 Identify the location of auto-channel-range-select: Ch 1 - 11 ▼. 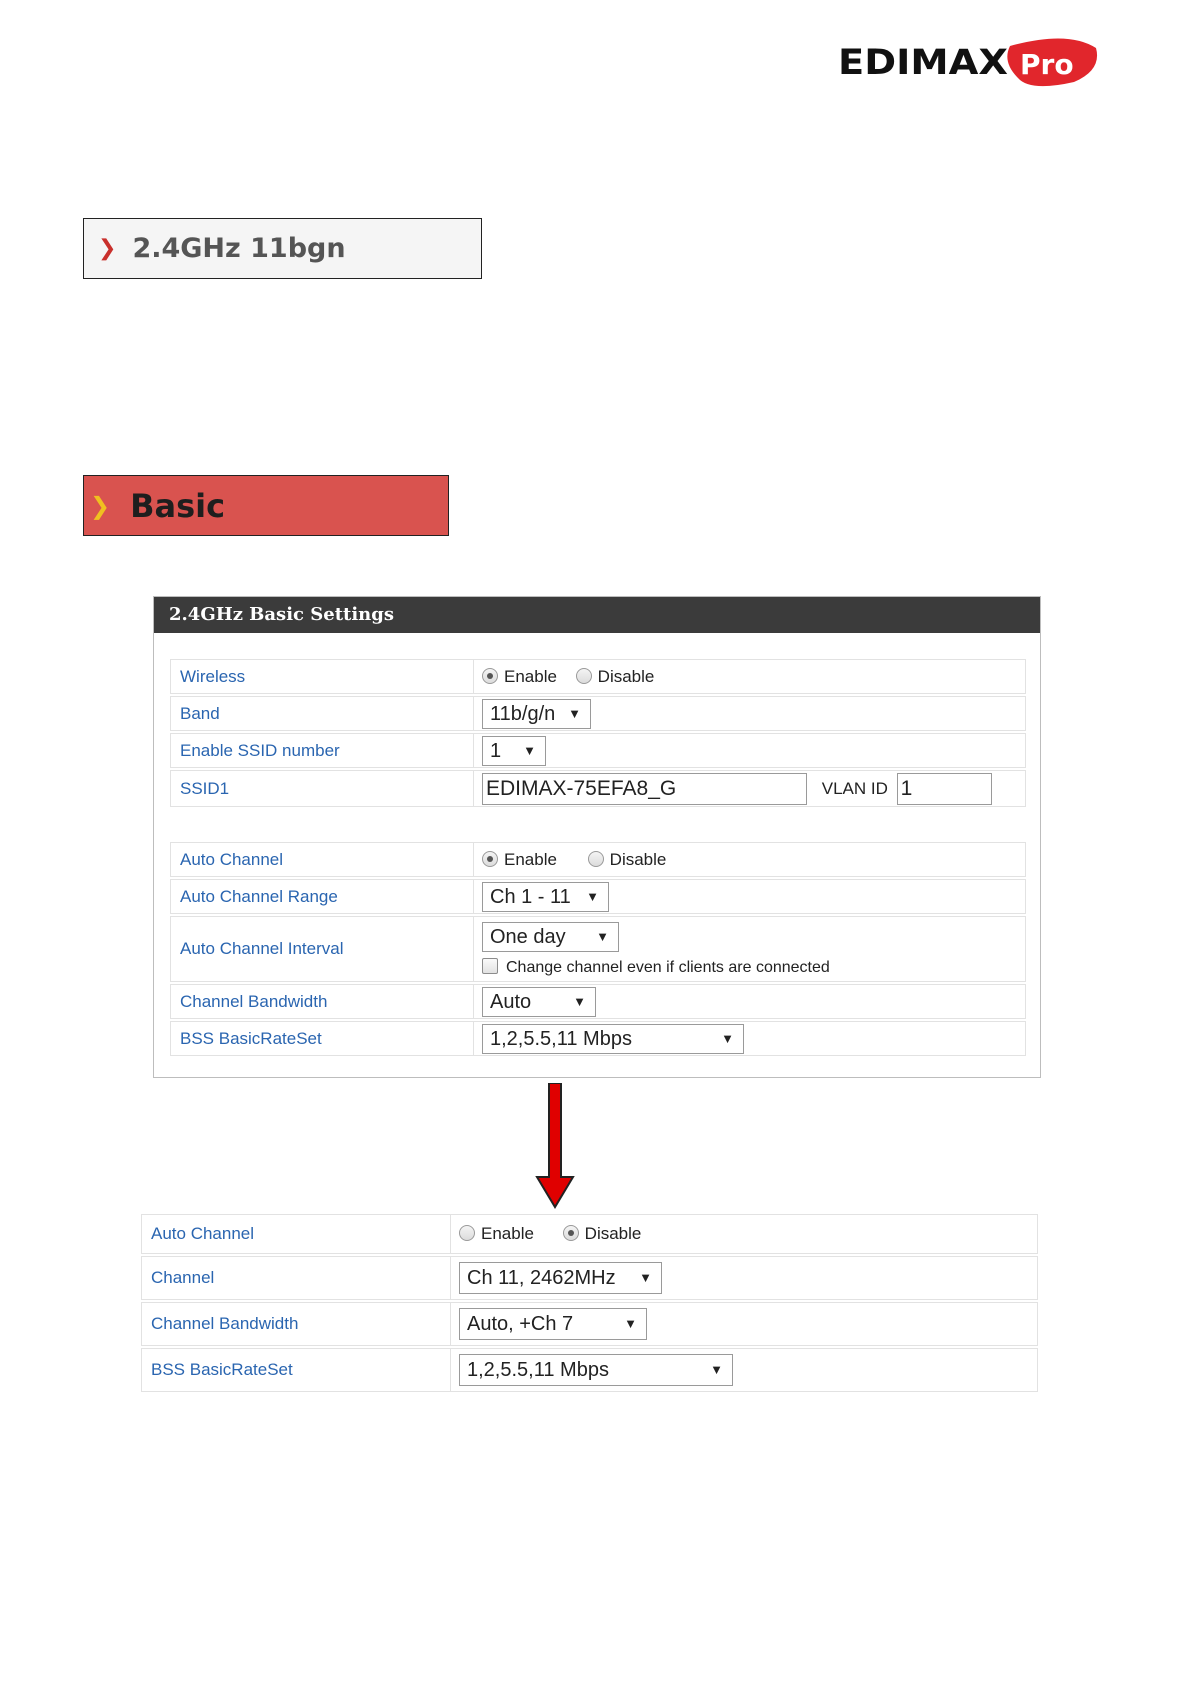
(545, 896).